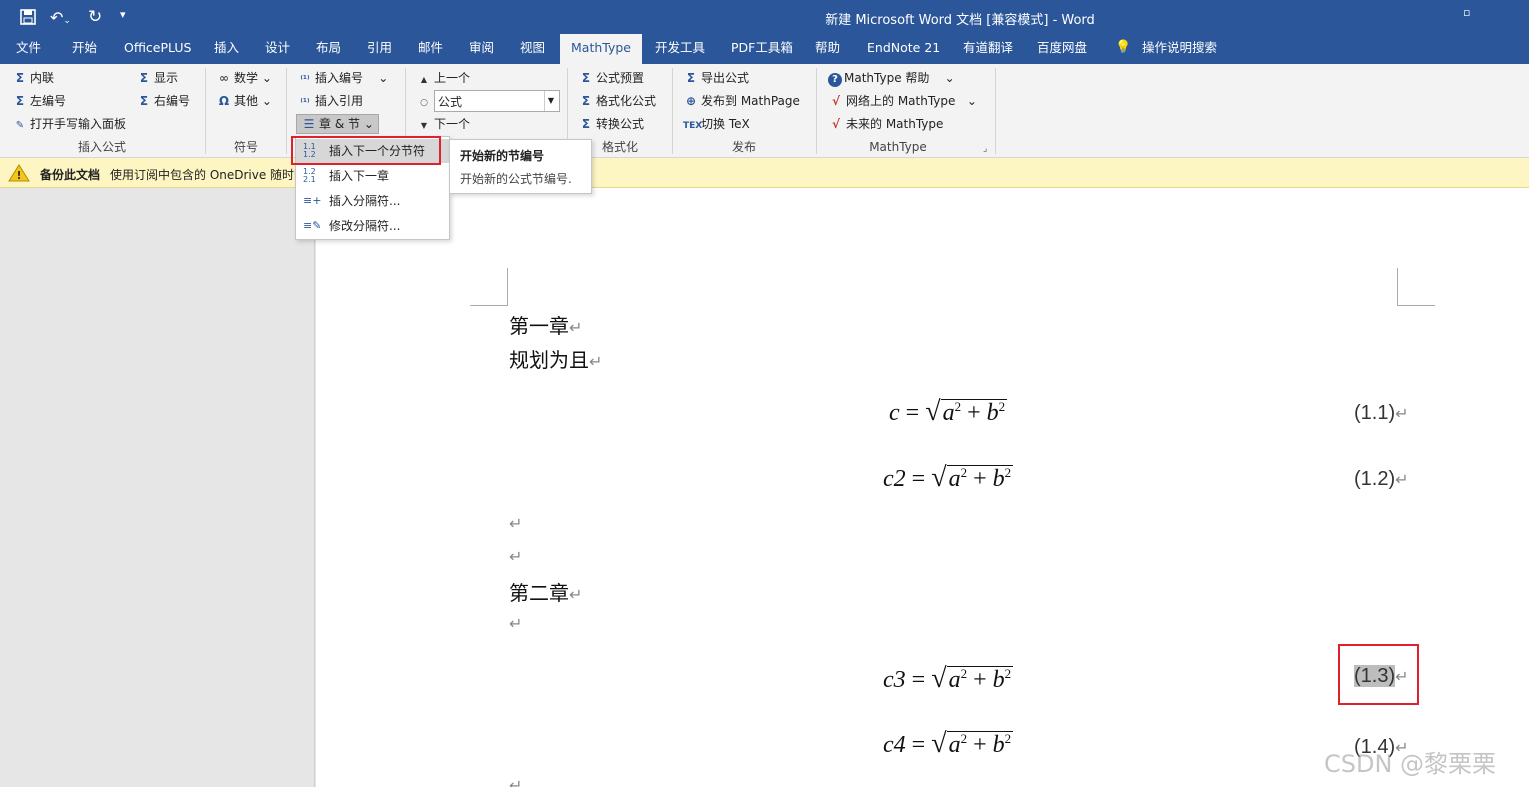 The image size is (1529, 787). I want to click on omega-icon: Ω, so click(224, 101).